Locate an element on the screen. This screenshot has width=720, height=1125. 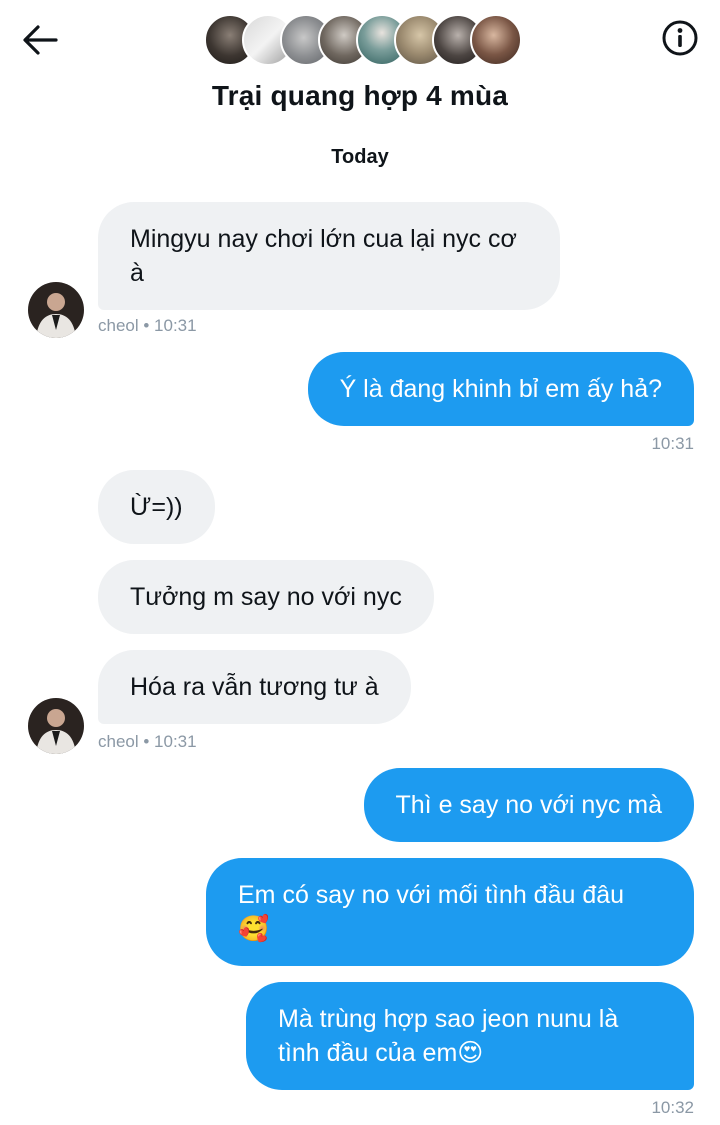
message-text: Ừ=)) is located at coordinates (156, 507).